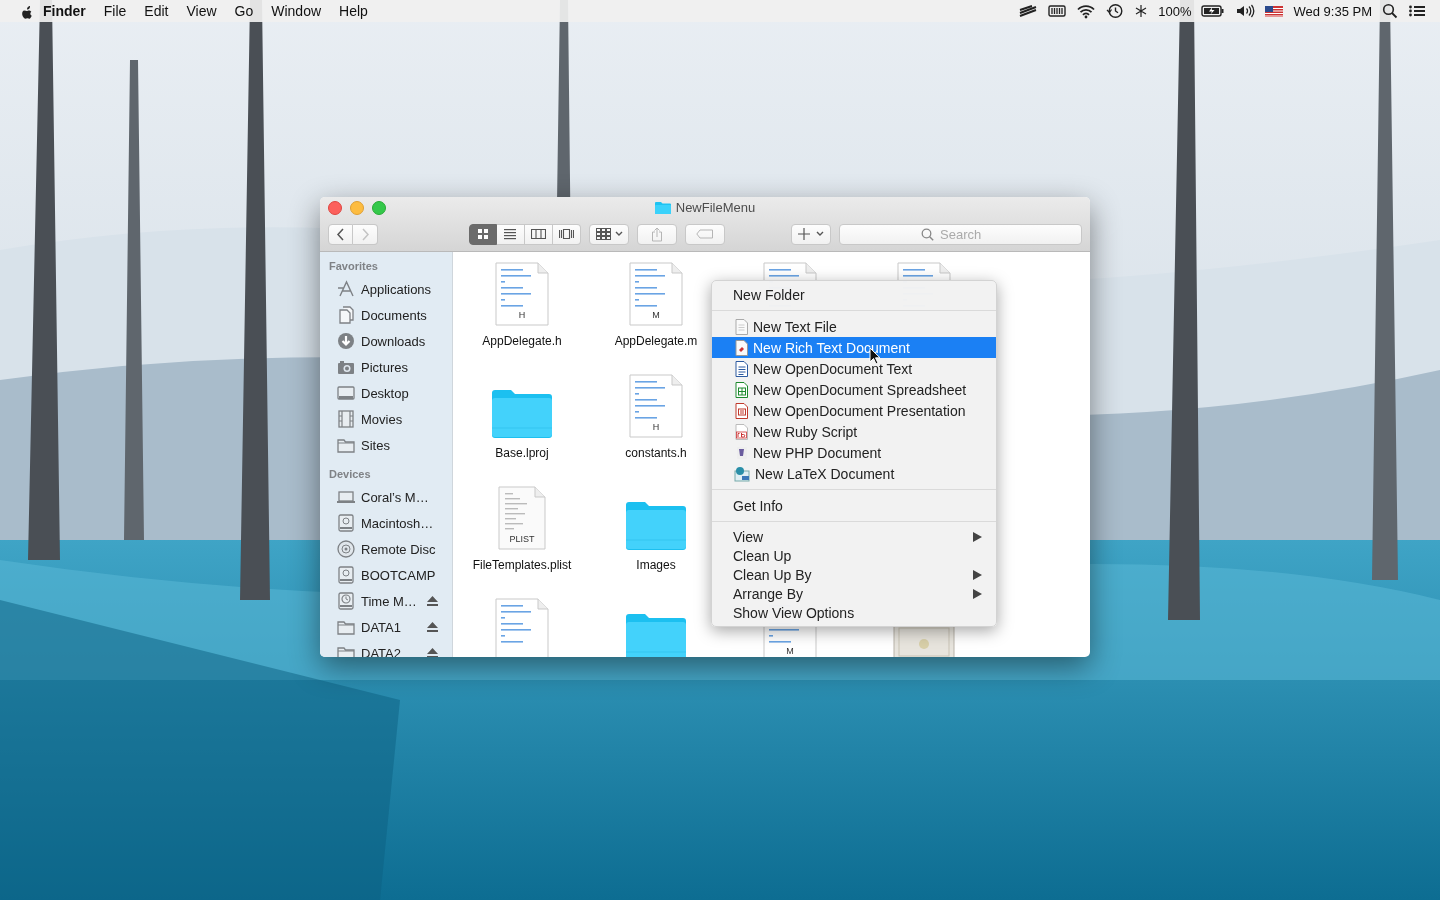  What do you see at coordinates (386, 419) in the screenshot?
I see `sidebar-item: Movies` at bounding box center [386, 419].